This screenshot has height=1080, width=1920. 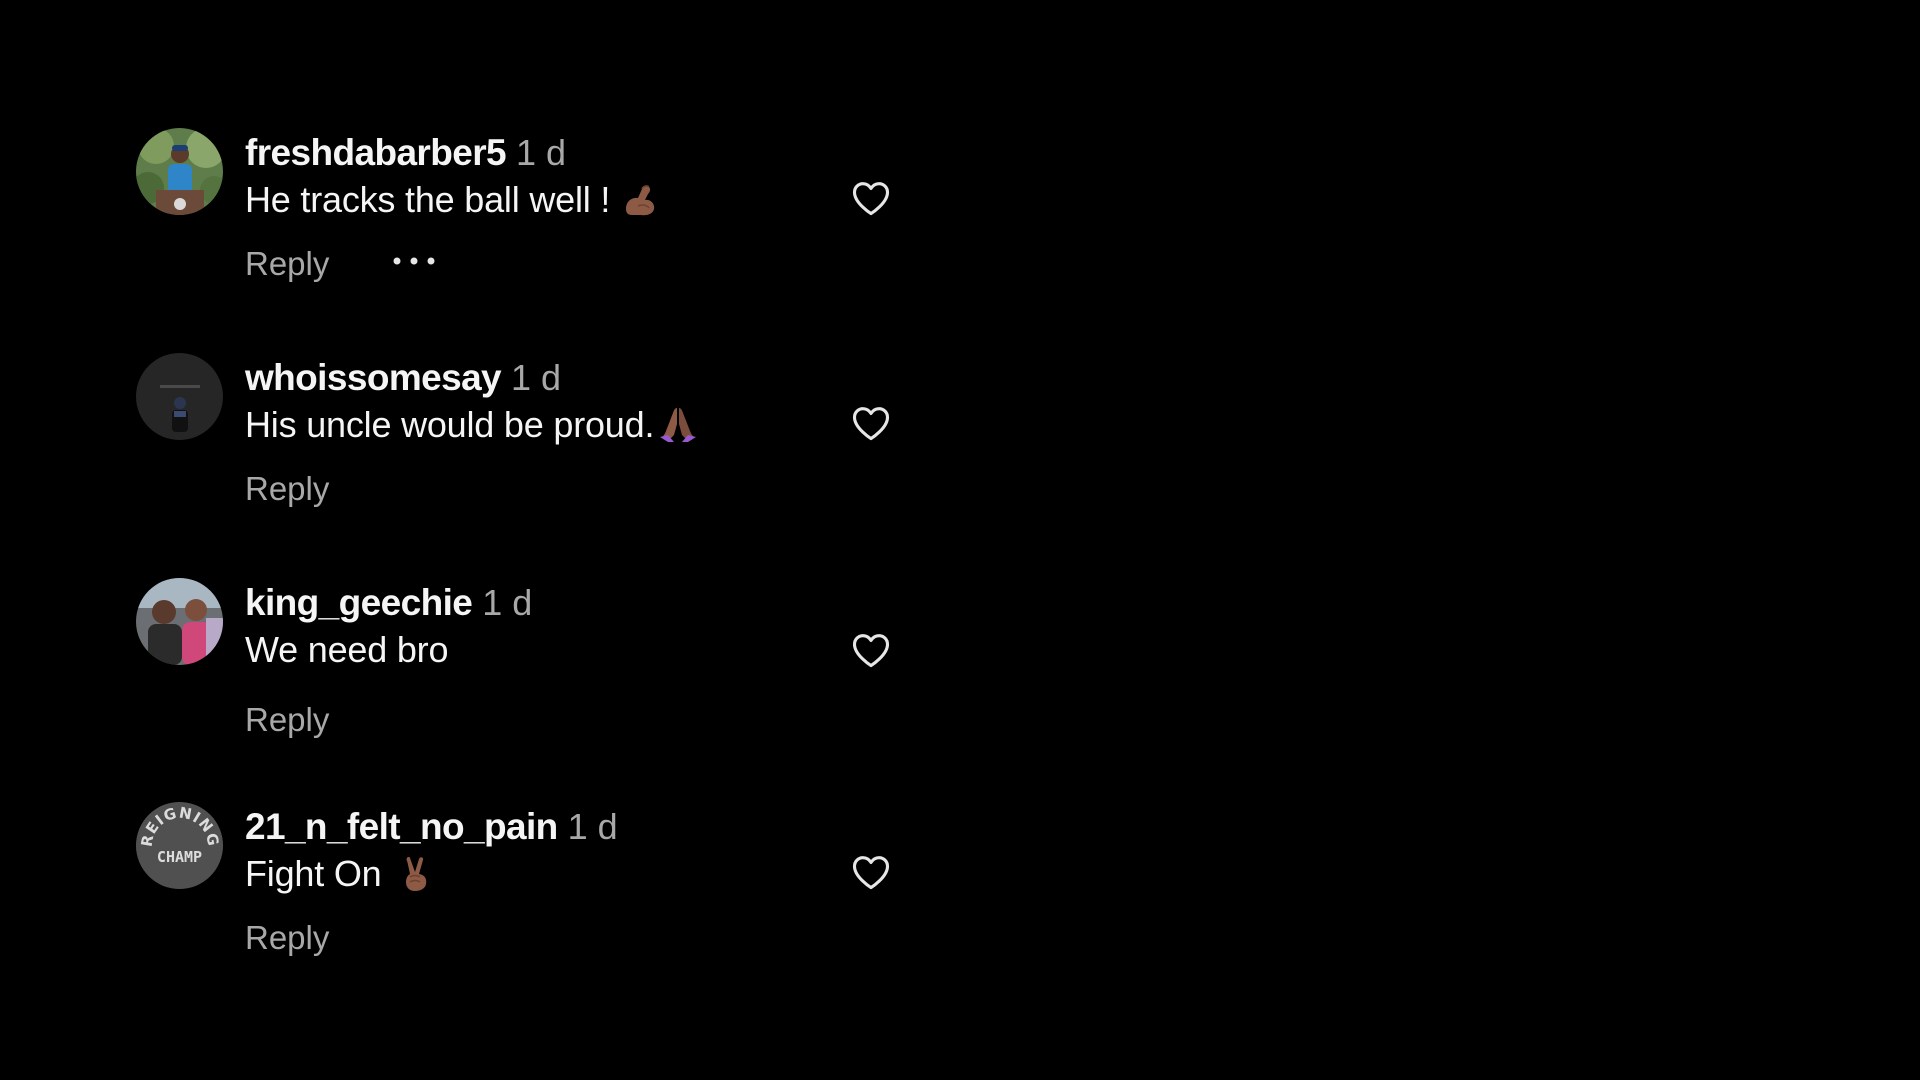 What do you see at coordinates (373, 377) in the screenshot?
I see `comment-username: whoissomesay` at bounding box center [373, 377].